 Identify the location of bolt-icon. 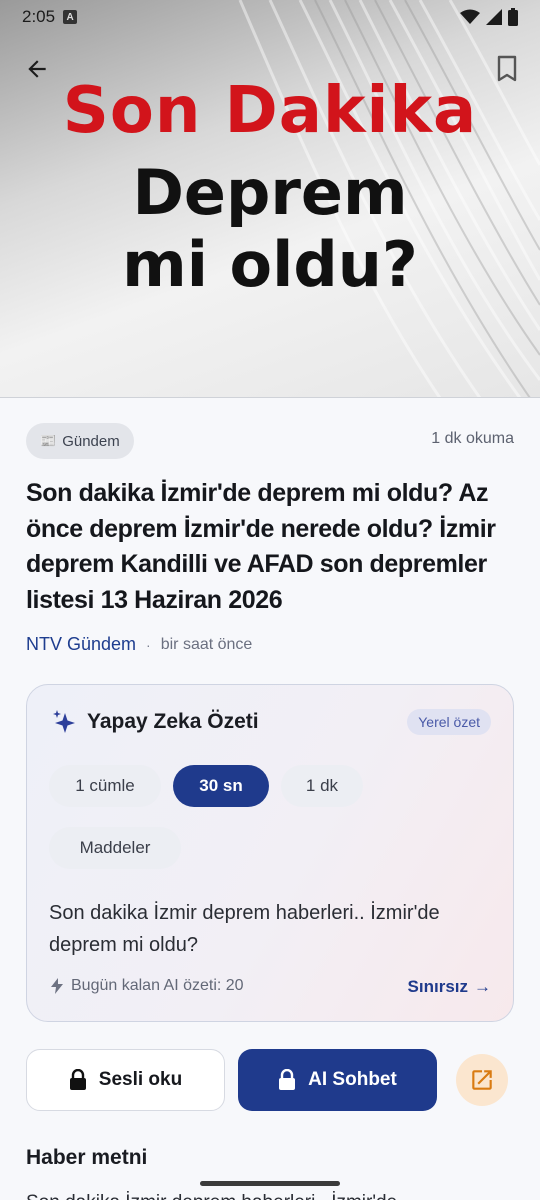
(57, 986).